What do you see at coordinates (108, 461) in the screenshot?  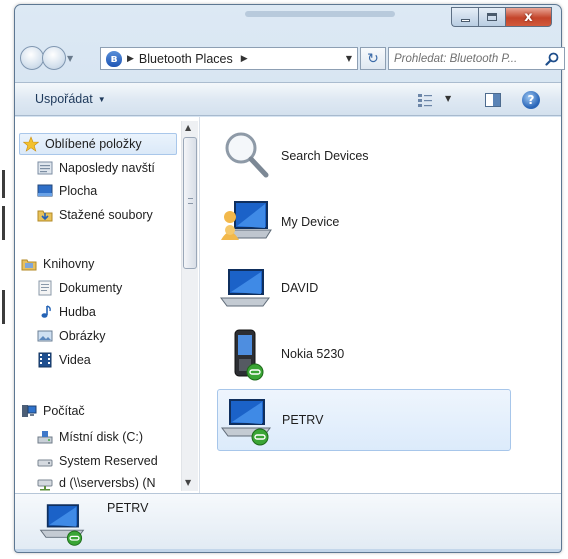 I see `nav-system-reserved-label: System Reserved` at bounding box center [108, 461].